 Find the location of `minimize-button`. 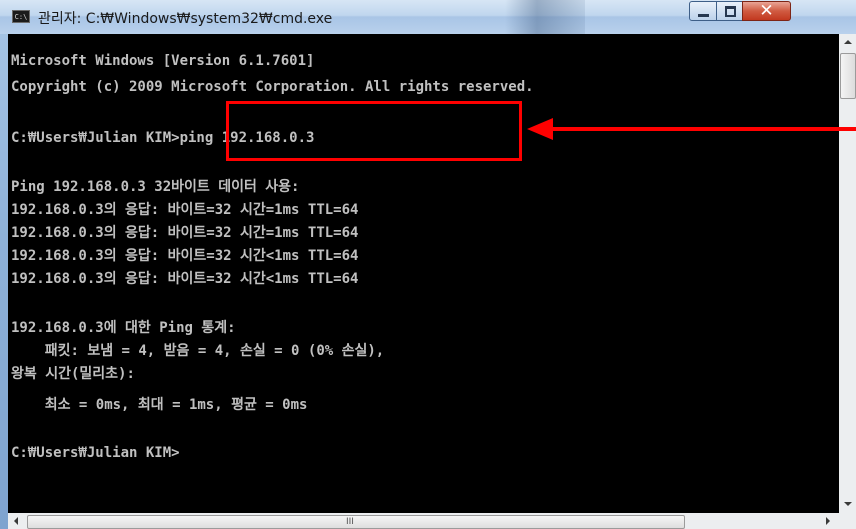

minimize-button is located at coordinates (703, 11).